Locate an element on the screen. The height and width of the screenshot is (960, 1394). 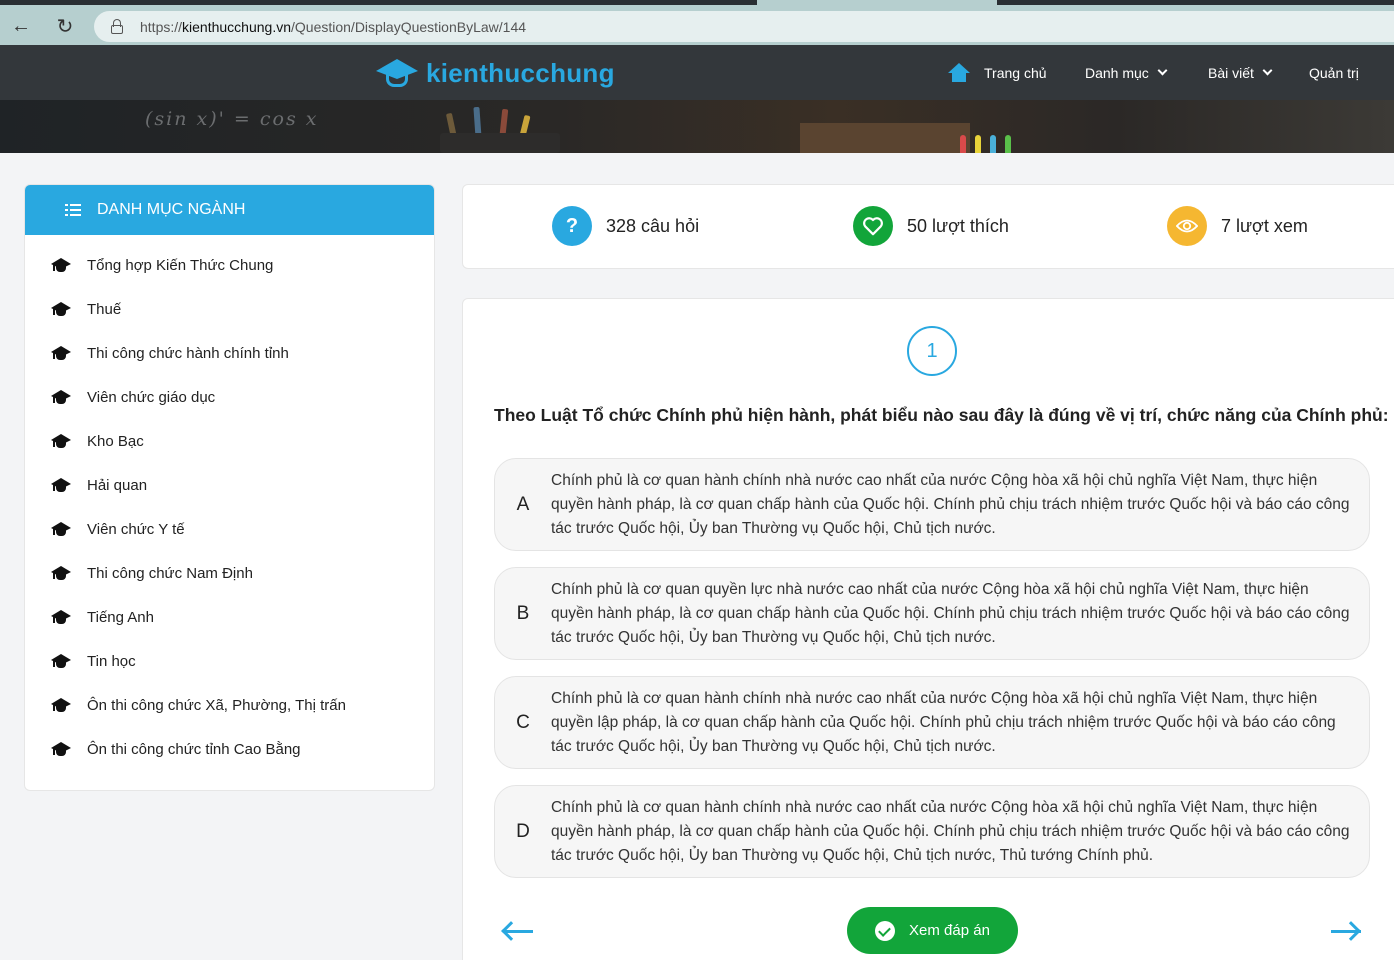
site-logo: kienthucchung is located at coordinates (495, 73).